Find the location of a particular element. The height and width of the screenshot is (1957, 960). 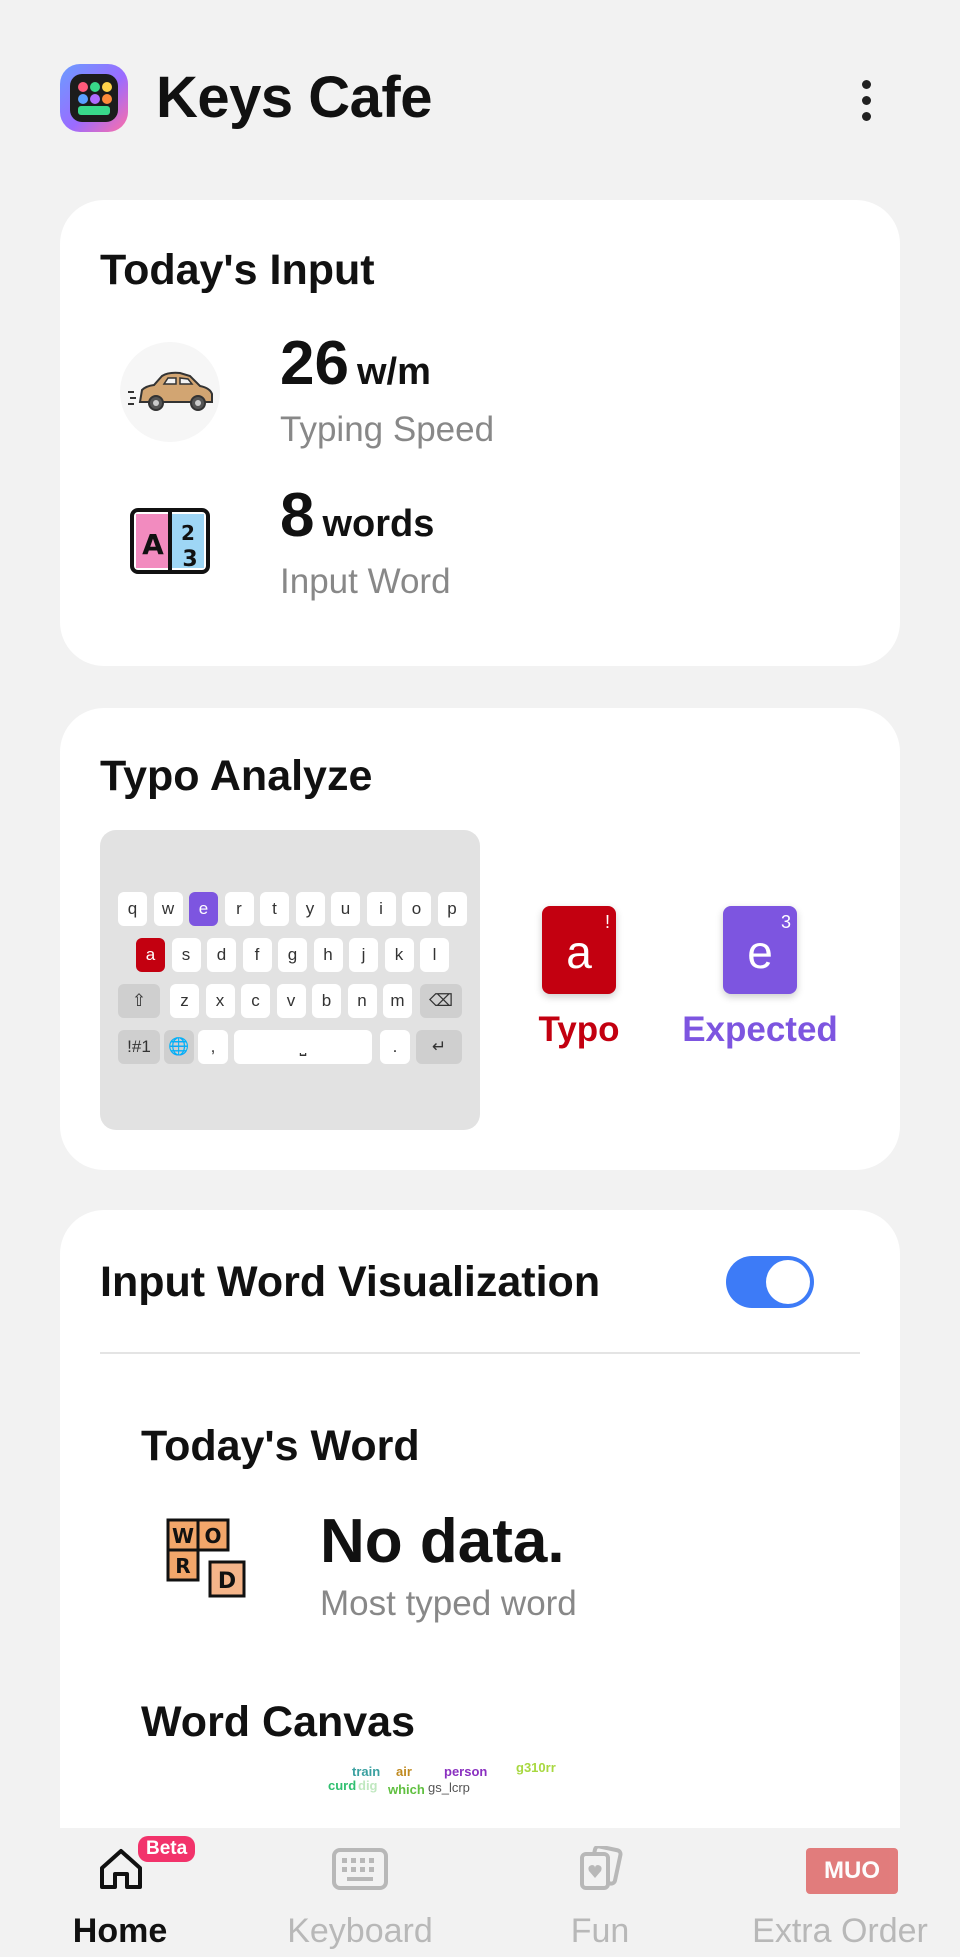

key-q: q is located at coordinates (132, 909).